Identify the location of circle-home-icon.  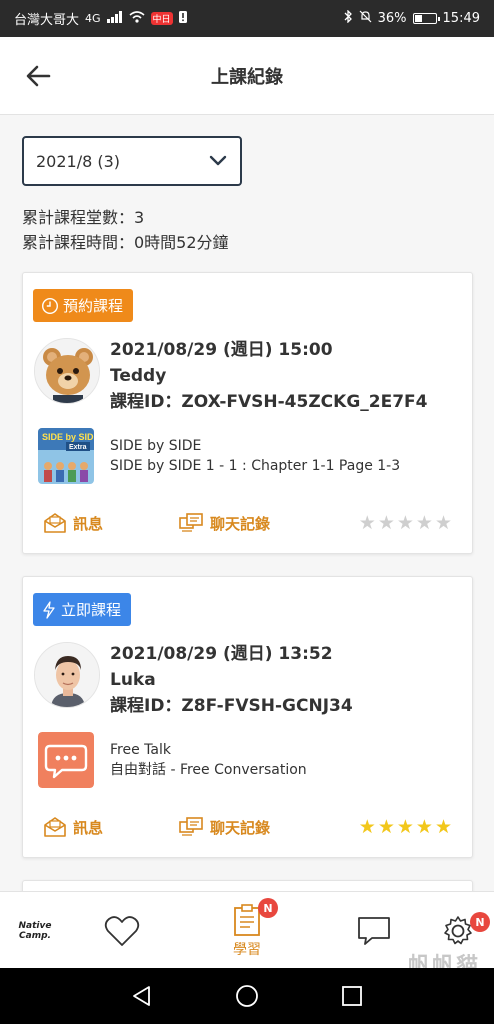
(247, 996).